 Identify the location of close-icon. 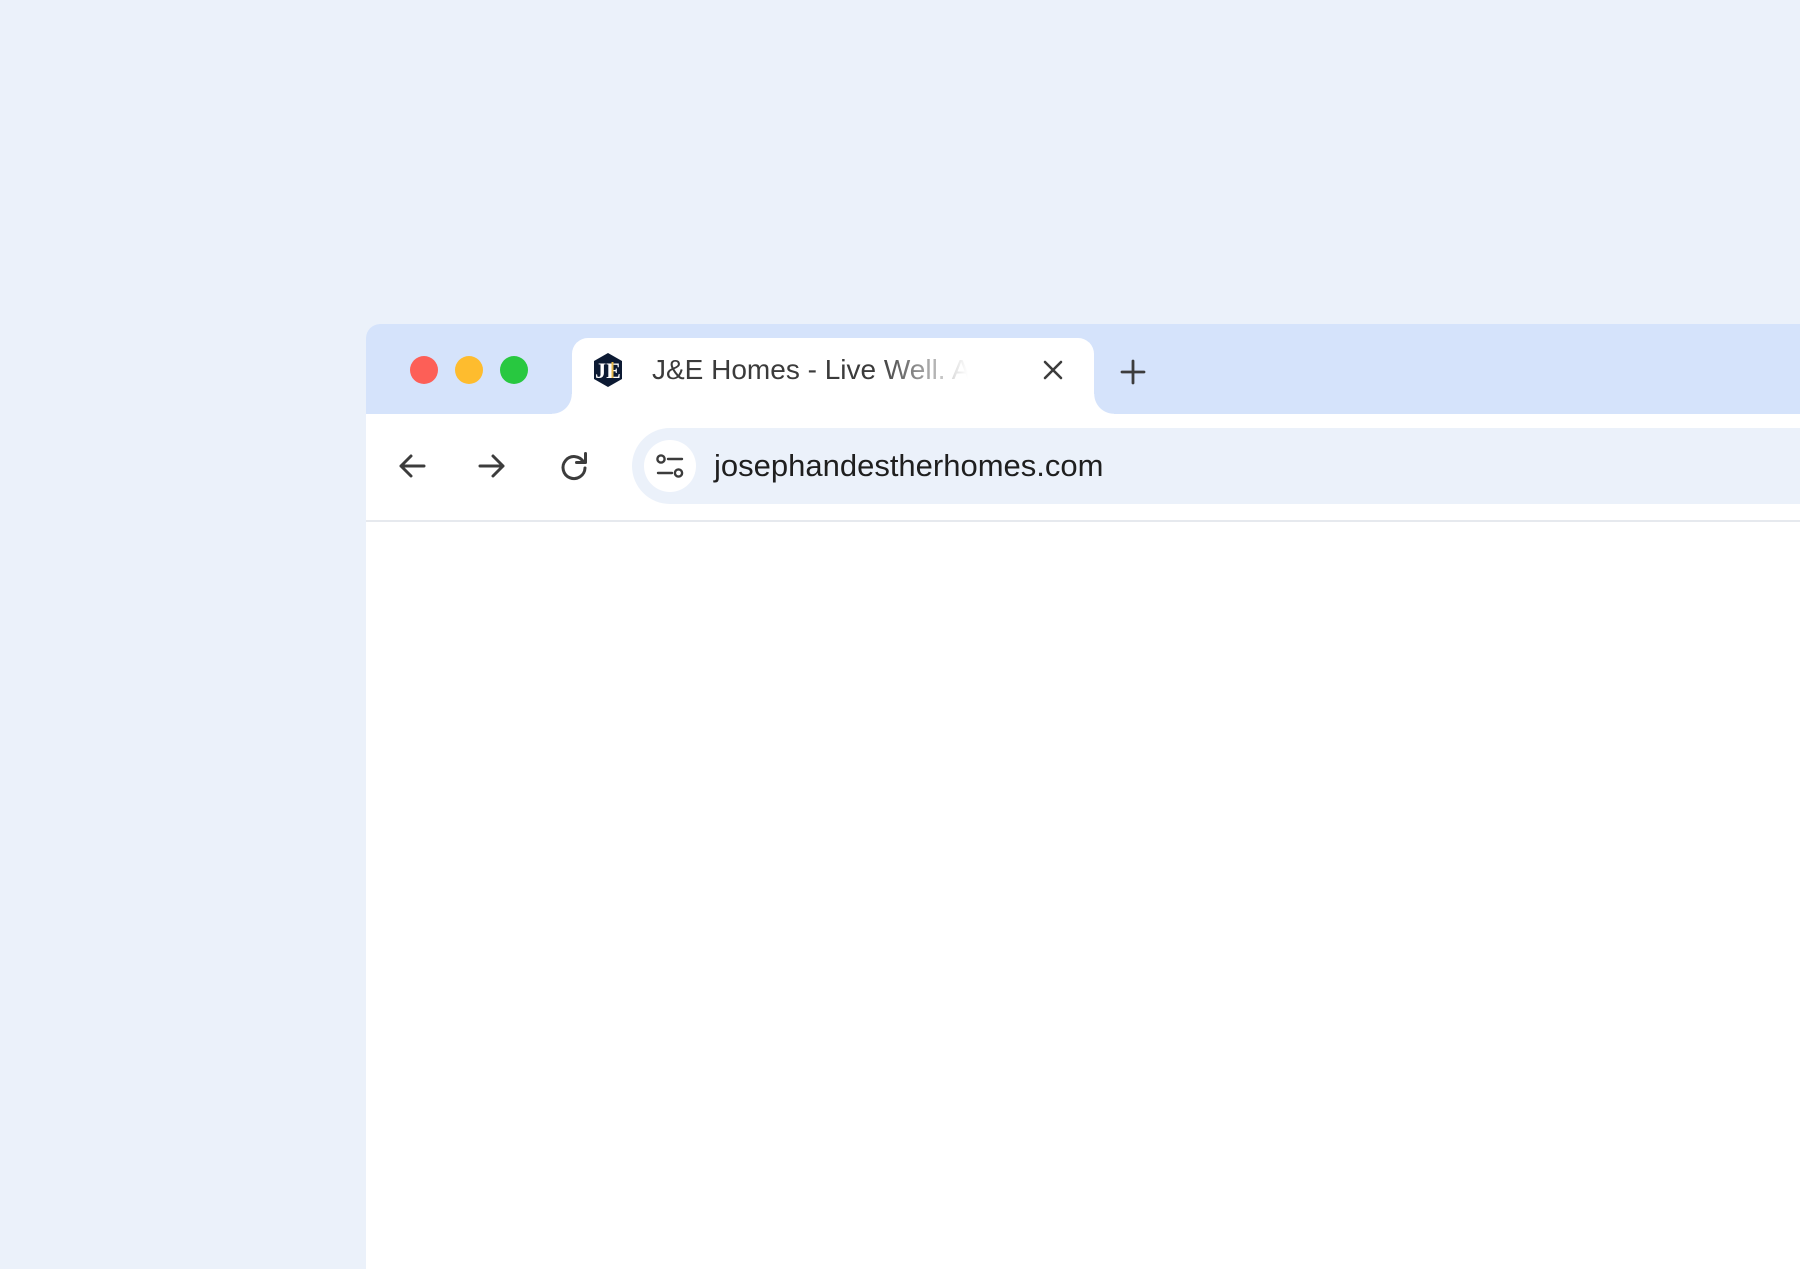
(1053, 370).